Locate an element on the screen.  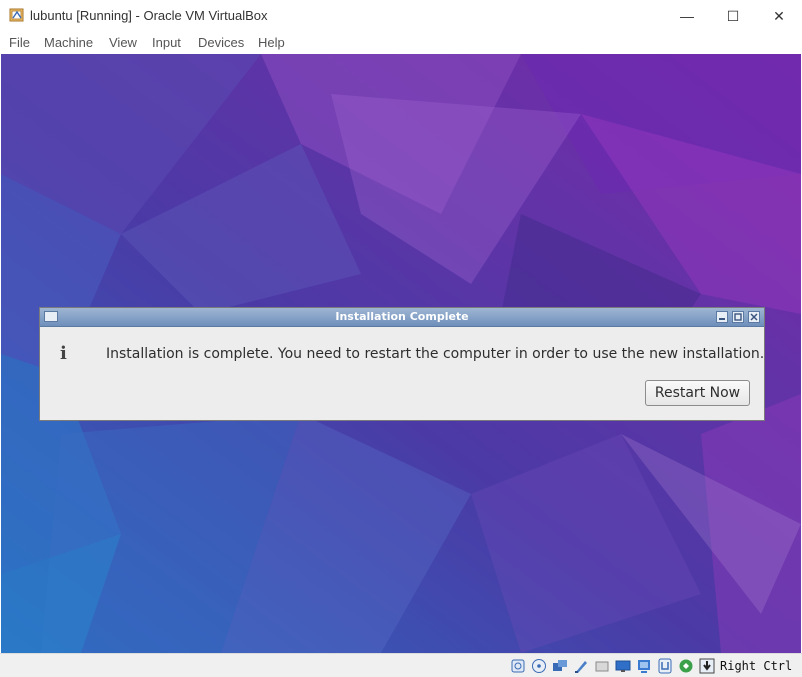
close-window-button: ✕ is located at coordinates (779, 16).